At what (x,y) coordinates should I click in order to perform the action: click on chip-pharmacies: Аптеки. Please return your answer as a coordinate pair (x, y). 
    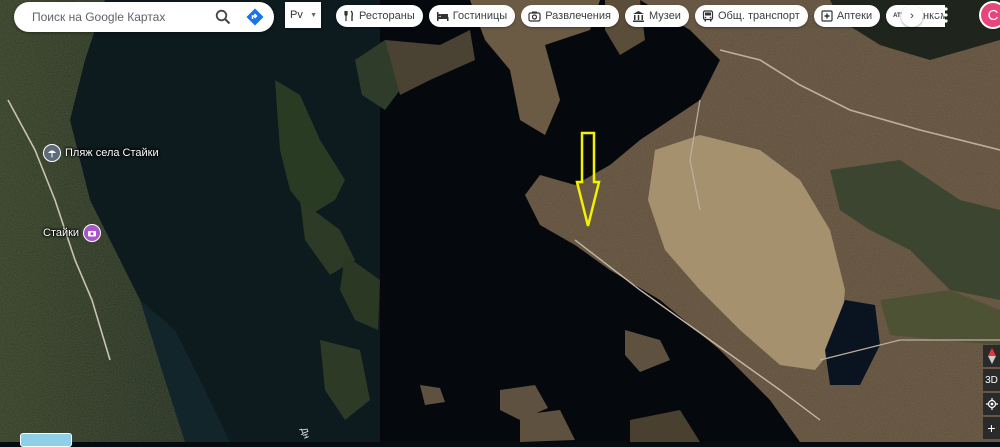
    Looking at the image, I should click on (847, 16).